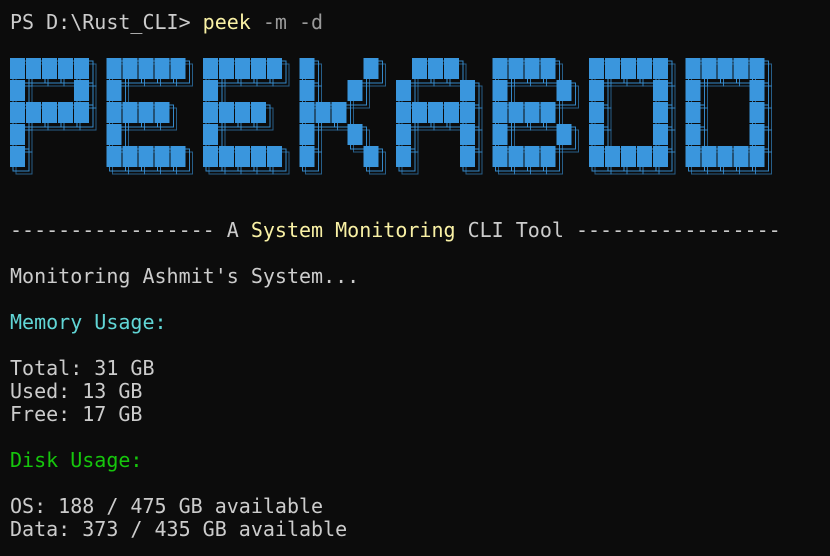 The height and width of the screenshot is (556, 830). Describe the element at coordinates (179, 529) in the screenshot. I see `disk-data: Data: 373 / 435 GB available` at that location.